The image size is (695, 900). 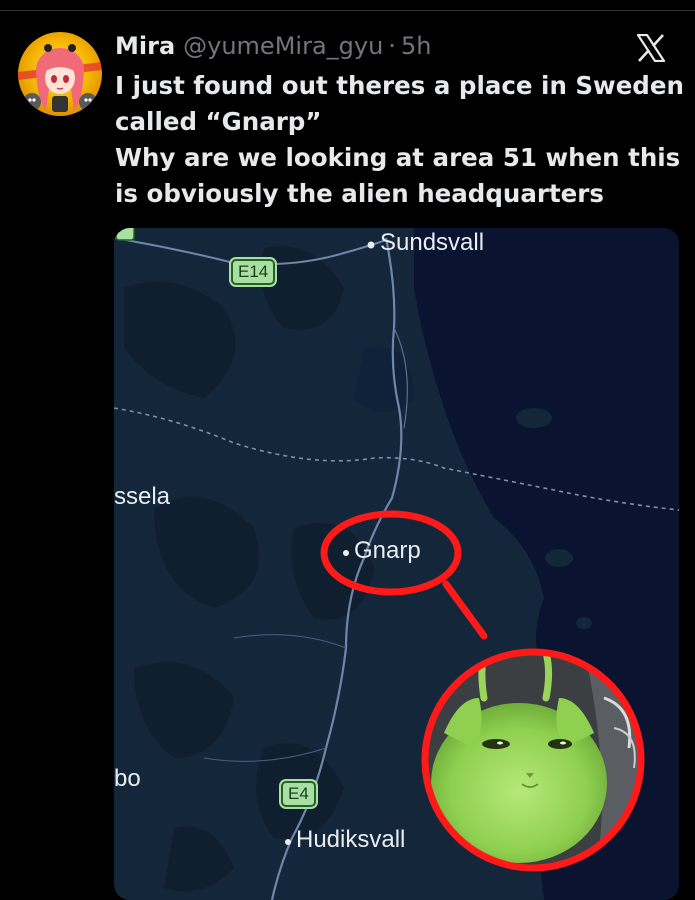 I want to click on anime-girl-avatar-icon, so click(x=60, y=74).